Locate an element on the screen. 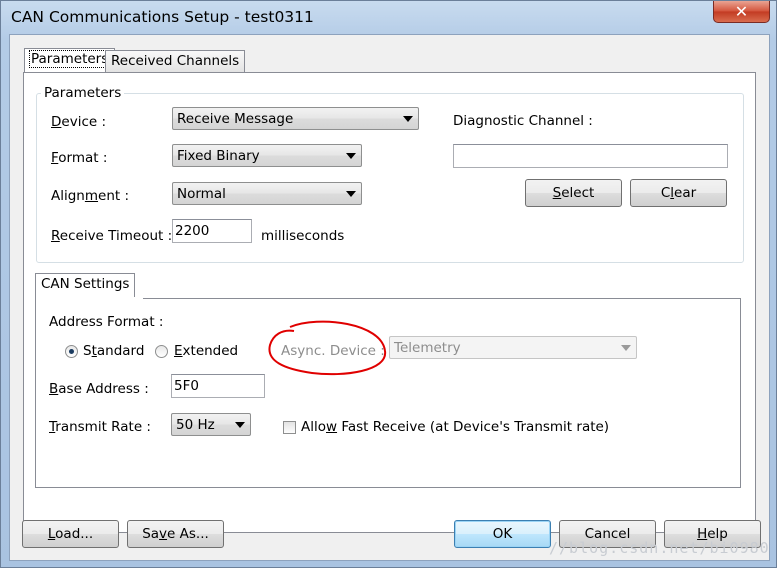 This screenshot has width=777, height=568. base-address-input: 5F0 is located at coordinates (218, 386).